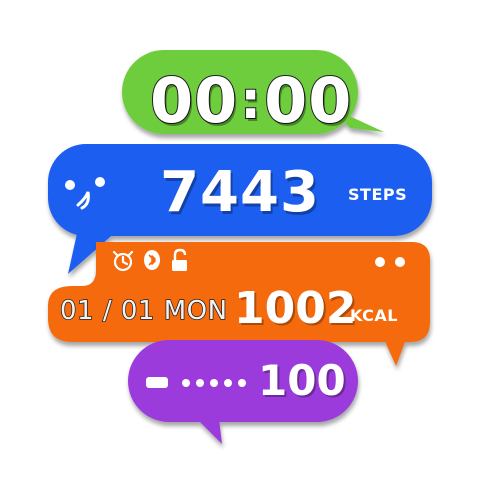 The image size is (480, 480). What do you see at coordinates (302, 380) in the screenshot?
I see `battery-value: 100` at bounding box center [302, 380].